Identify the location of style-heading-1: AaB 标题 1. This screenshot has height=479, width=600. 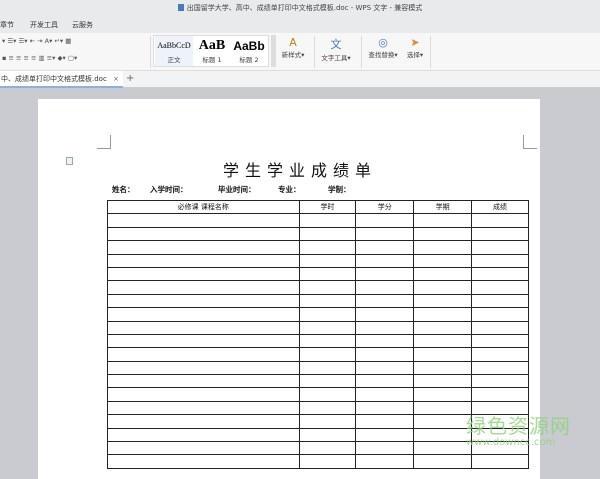
(212, 51).